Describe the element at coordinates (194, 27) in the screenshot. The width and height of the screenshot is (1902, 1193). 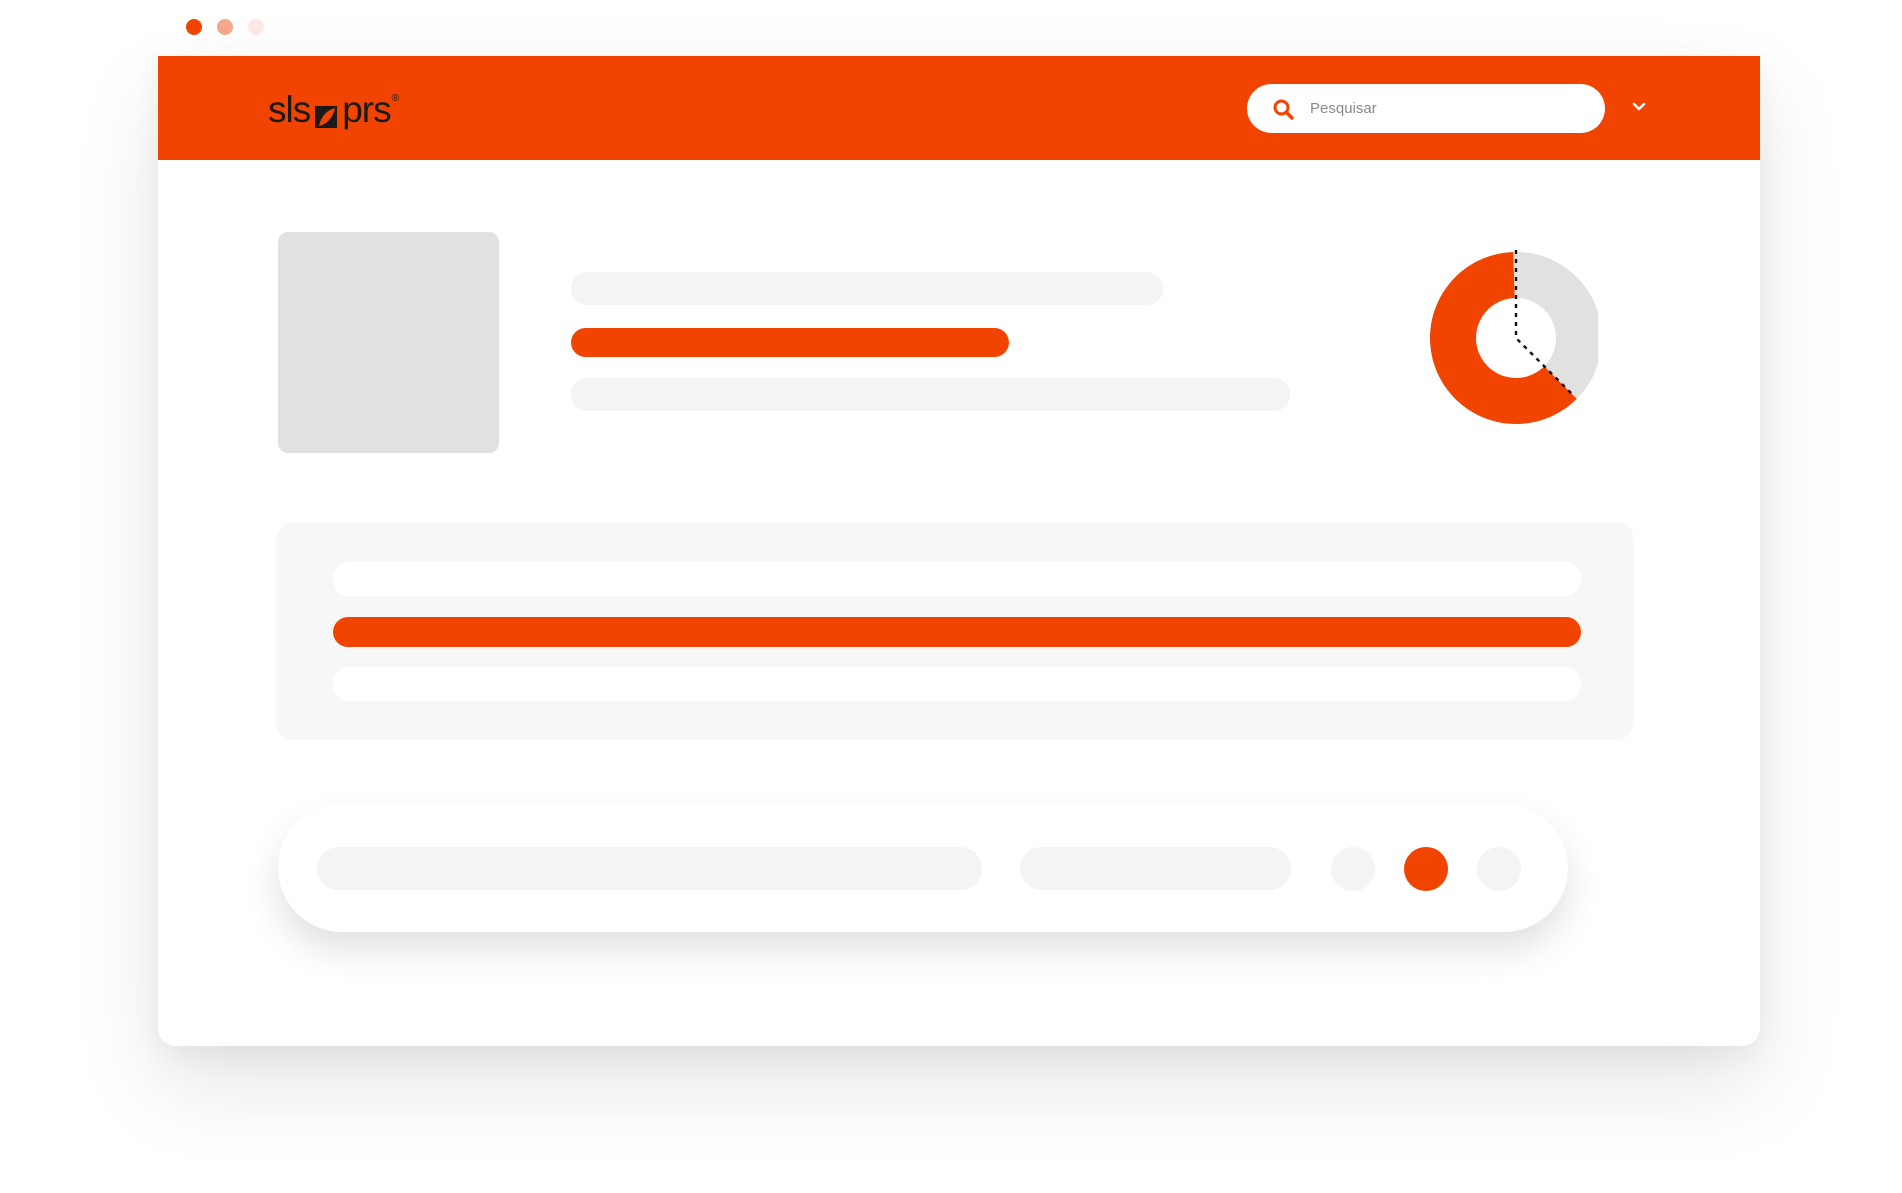
I see `close-dot` at that location.